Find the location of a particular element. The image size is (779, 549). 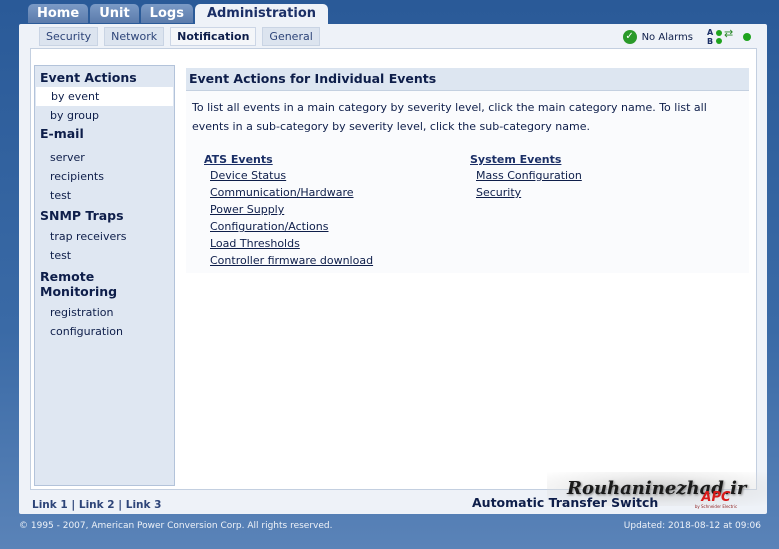

load-thresholds-link: Load Thresholds is located at coordinates (288, 243).